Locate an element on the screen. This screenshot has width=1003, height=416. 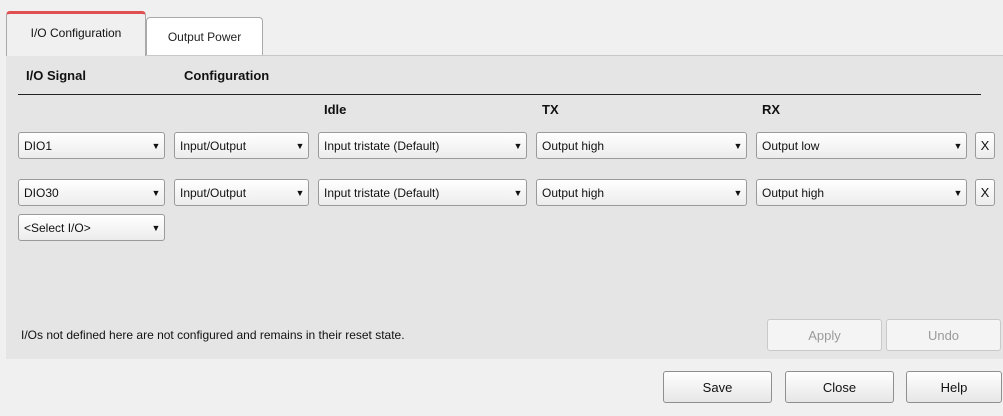
tx-select-row-1: Output high ▼ is located at coordinates (641, 145).